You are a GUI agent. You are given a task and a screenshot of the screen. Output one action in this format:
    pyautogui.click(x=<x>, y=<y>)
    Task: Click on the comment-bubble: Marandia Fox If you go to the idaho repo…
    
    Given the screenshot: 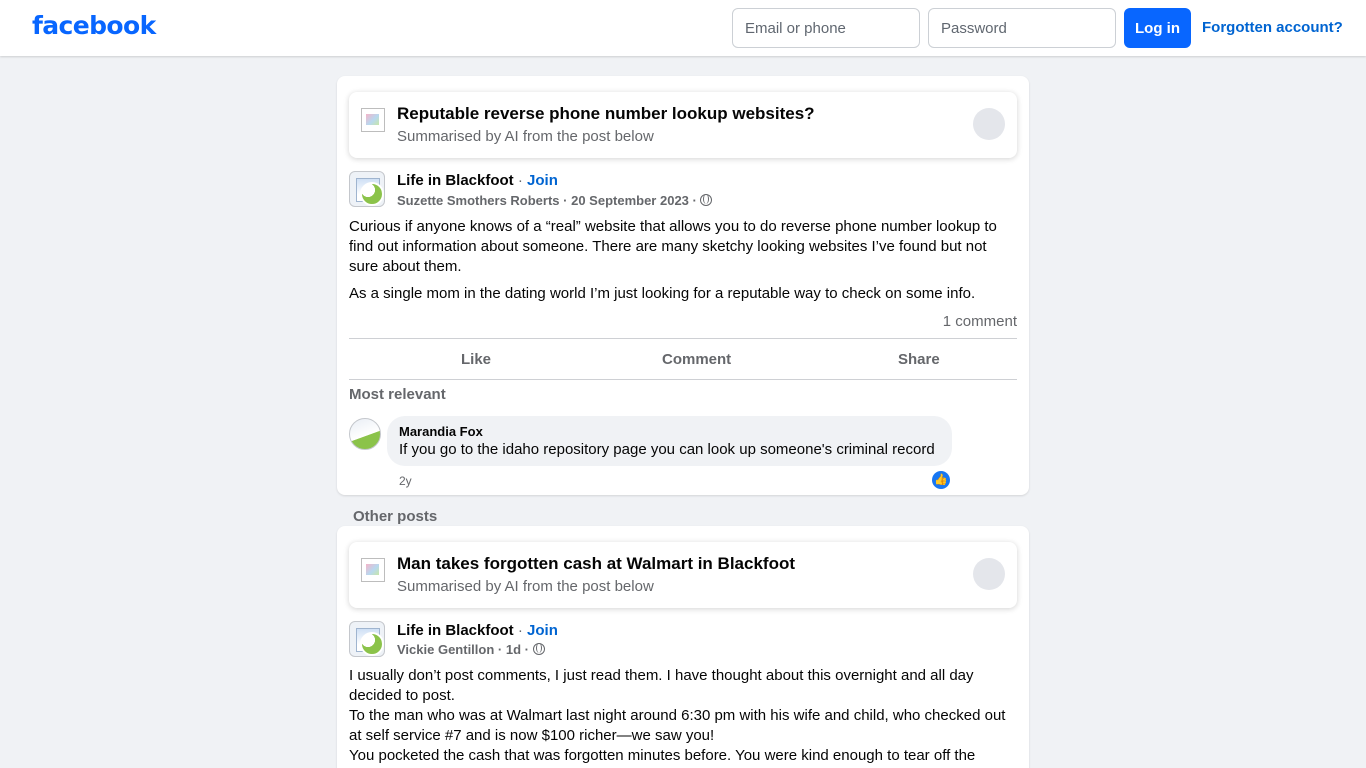 What is the action you would take?
    pyautogui.click(x=669, y=441)
    